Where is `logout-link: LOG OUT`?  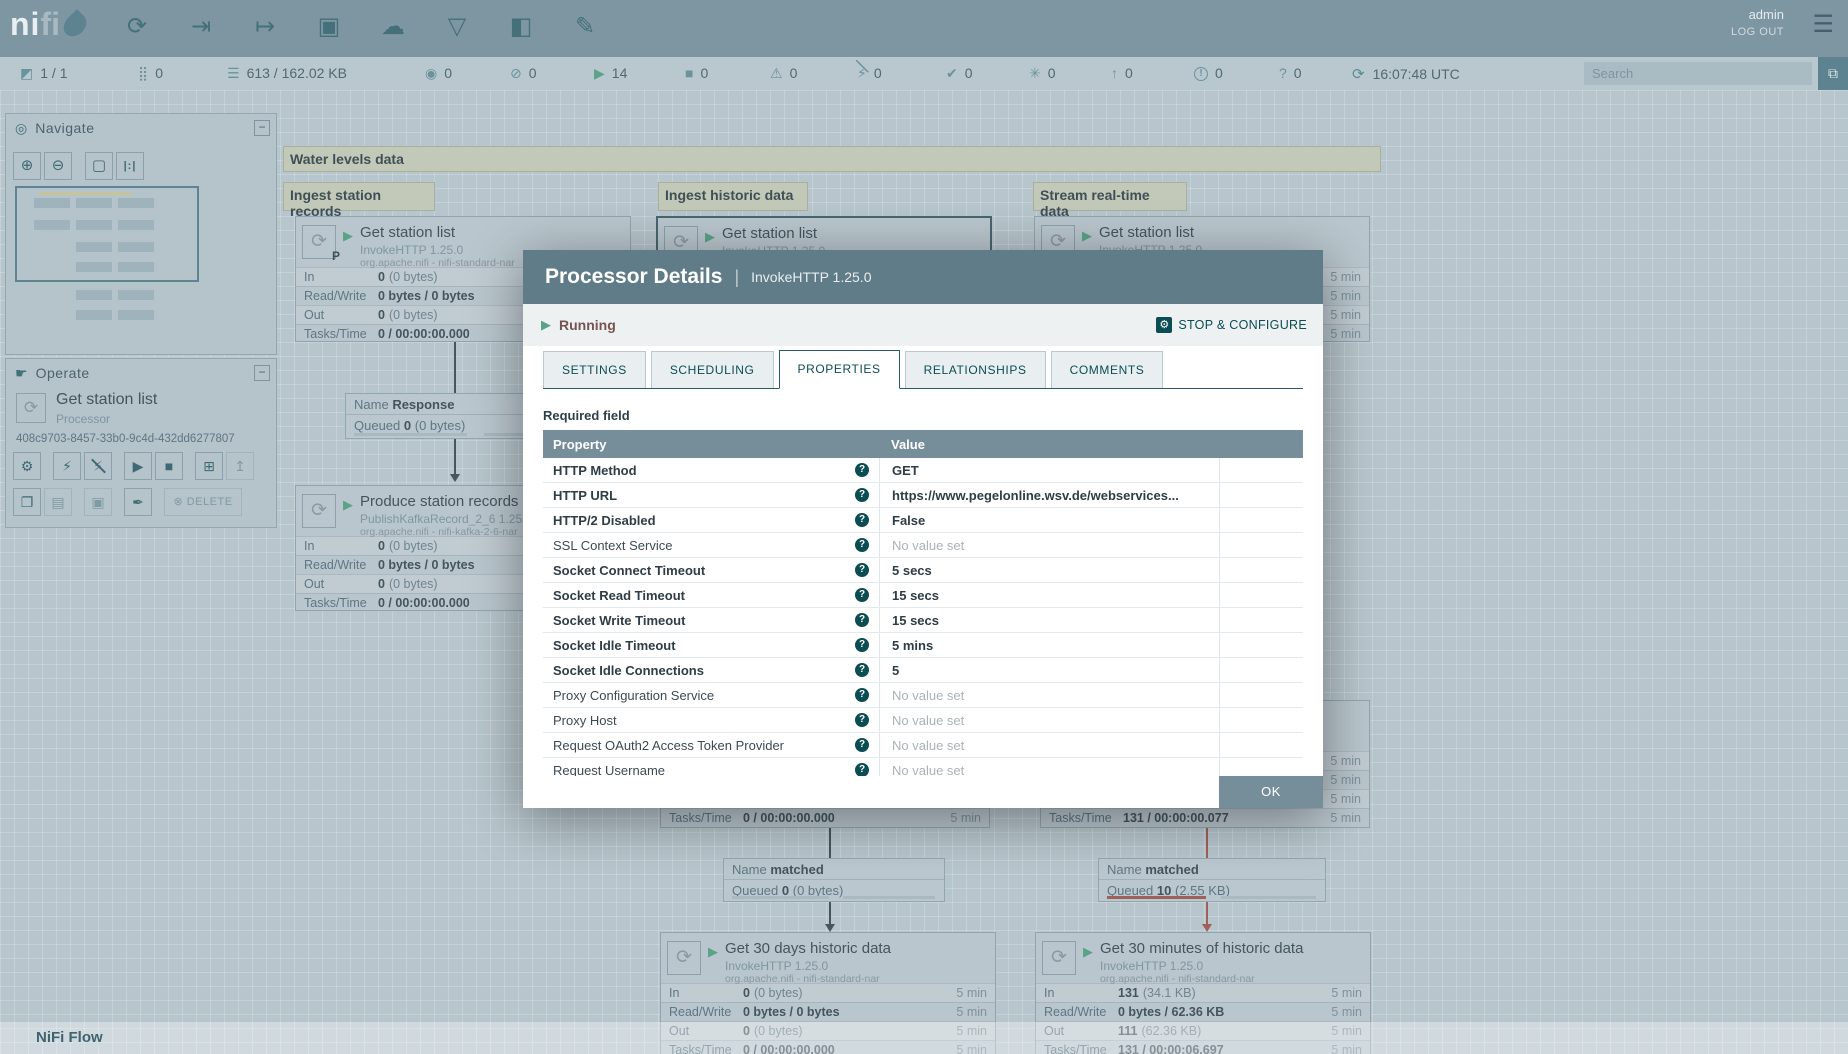 logout-link: LOG OUT is located at coordinates (1757, 32).